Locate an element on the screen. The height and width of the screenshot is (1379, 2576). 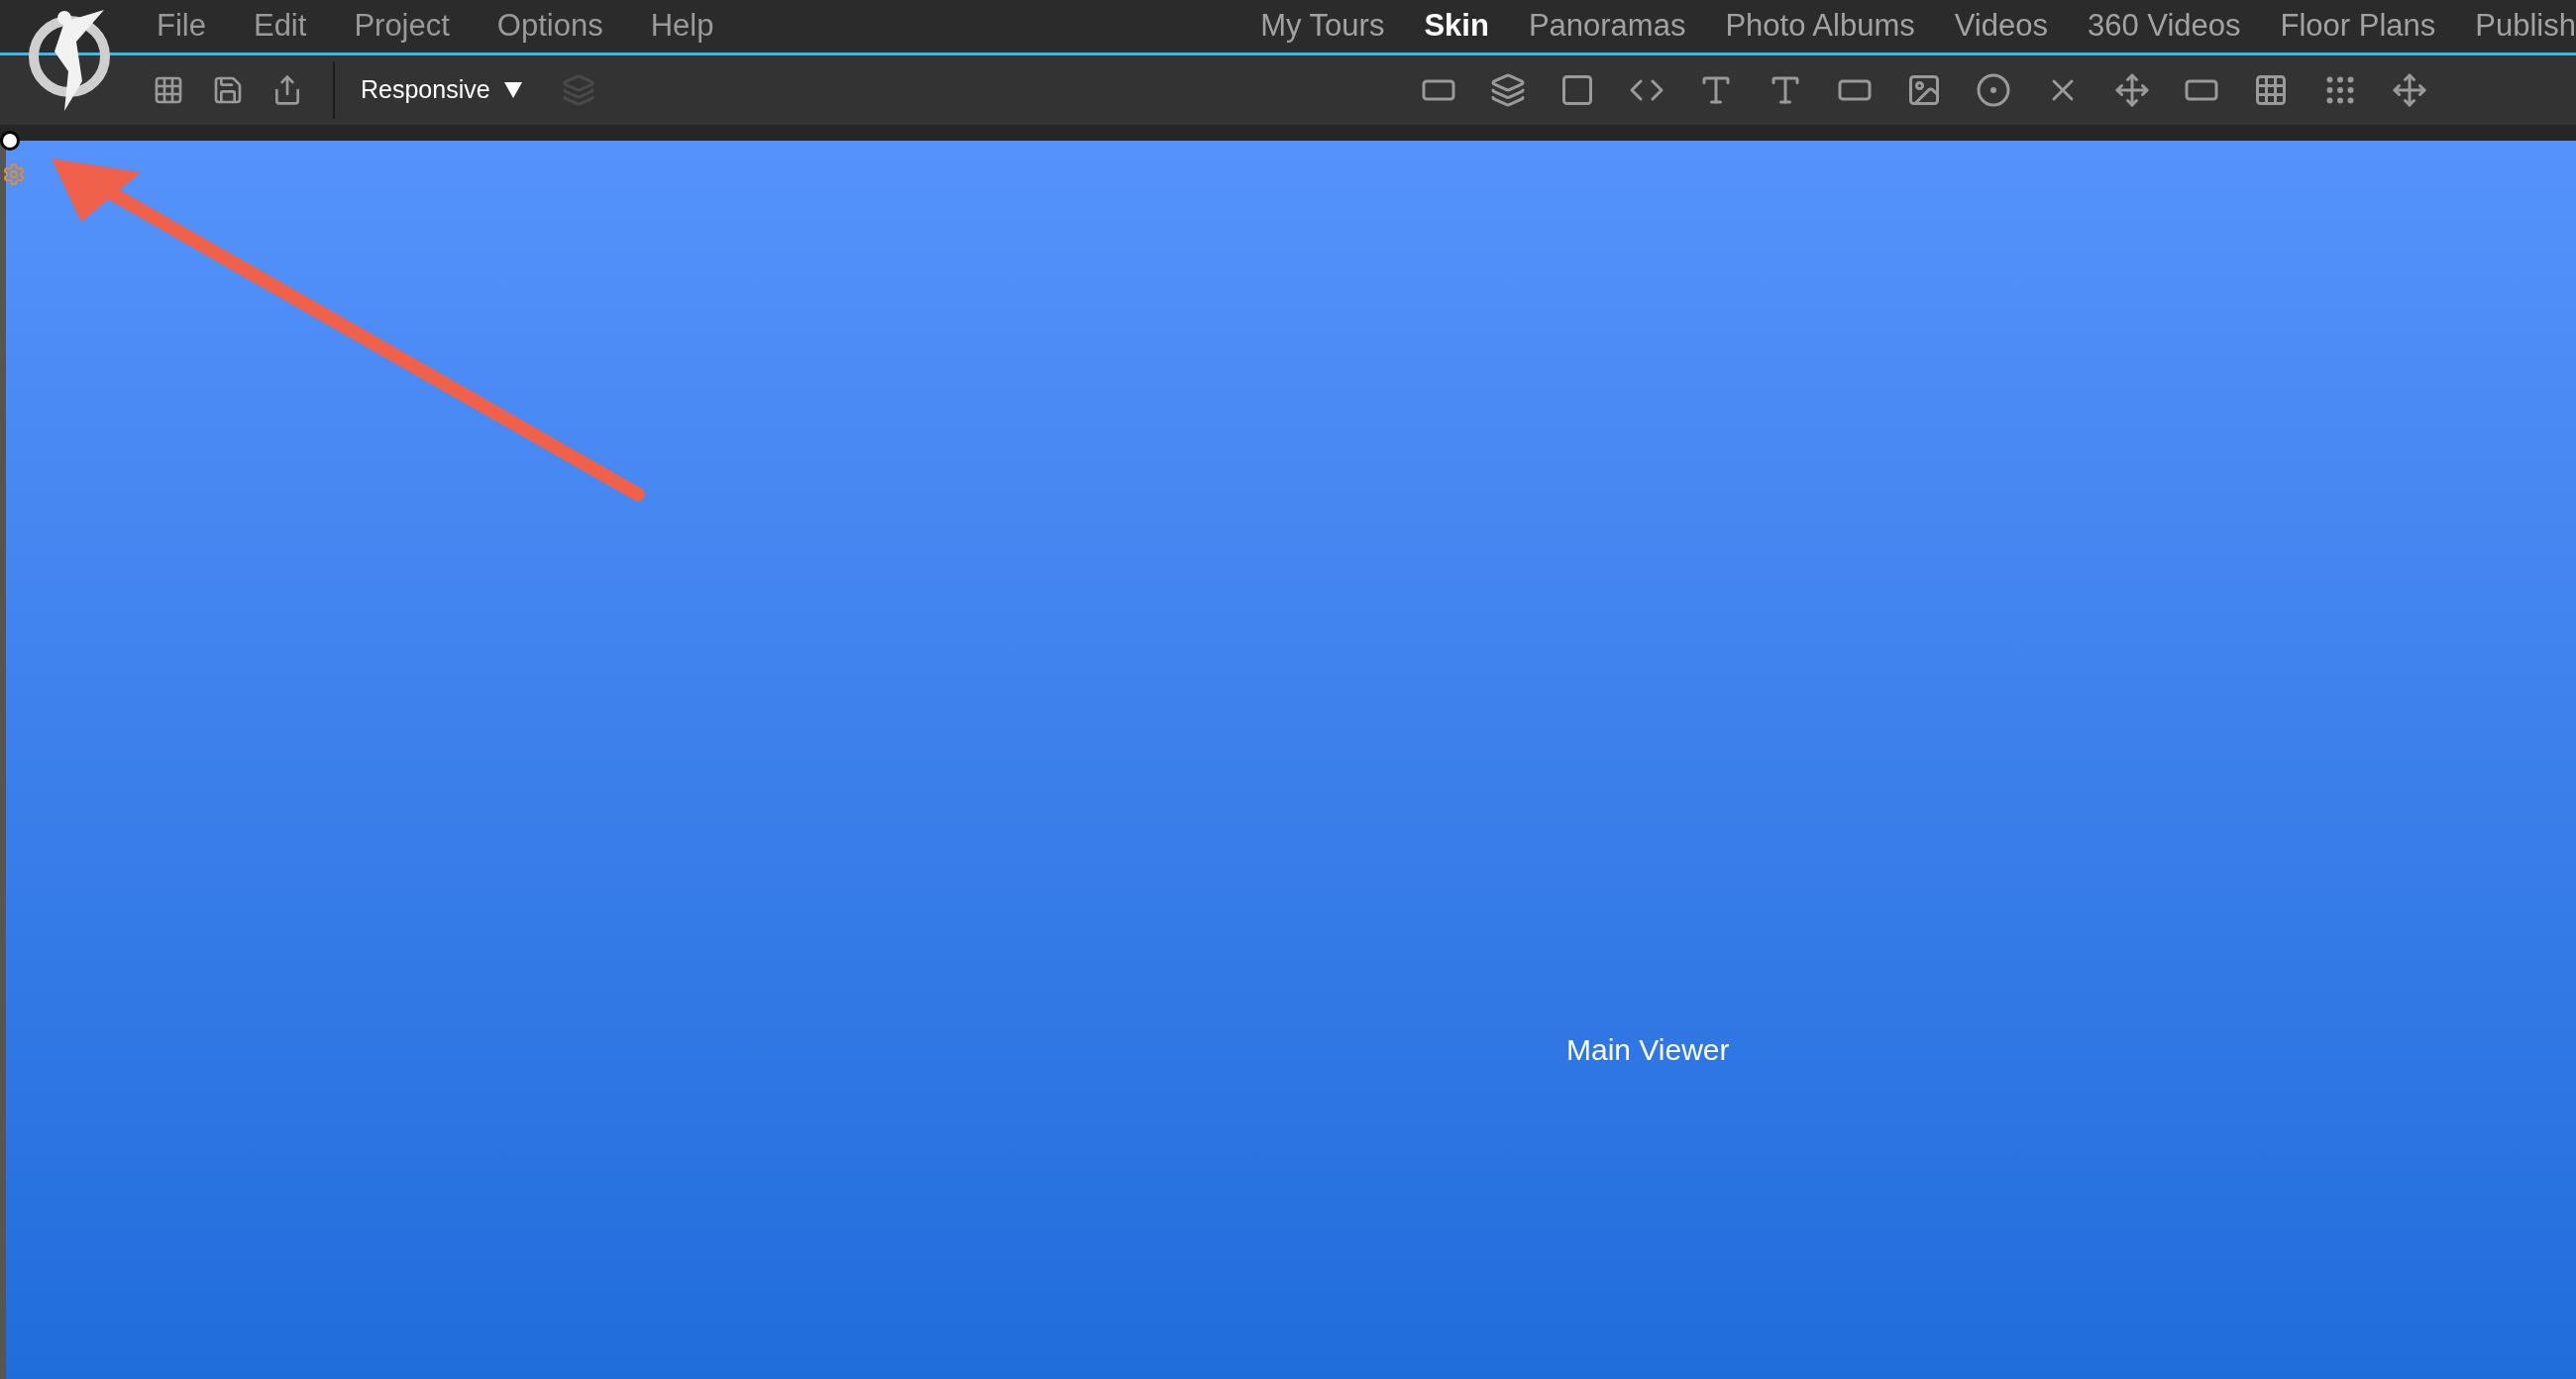
nav-tab: Videos is located at coordinates (2001, 26).